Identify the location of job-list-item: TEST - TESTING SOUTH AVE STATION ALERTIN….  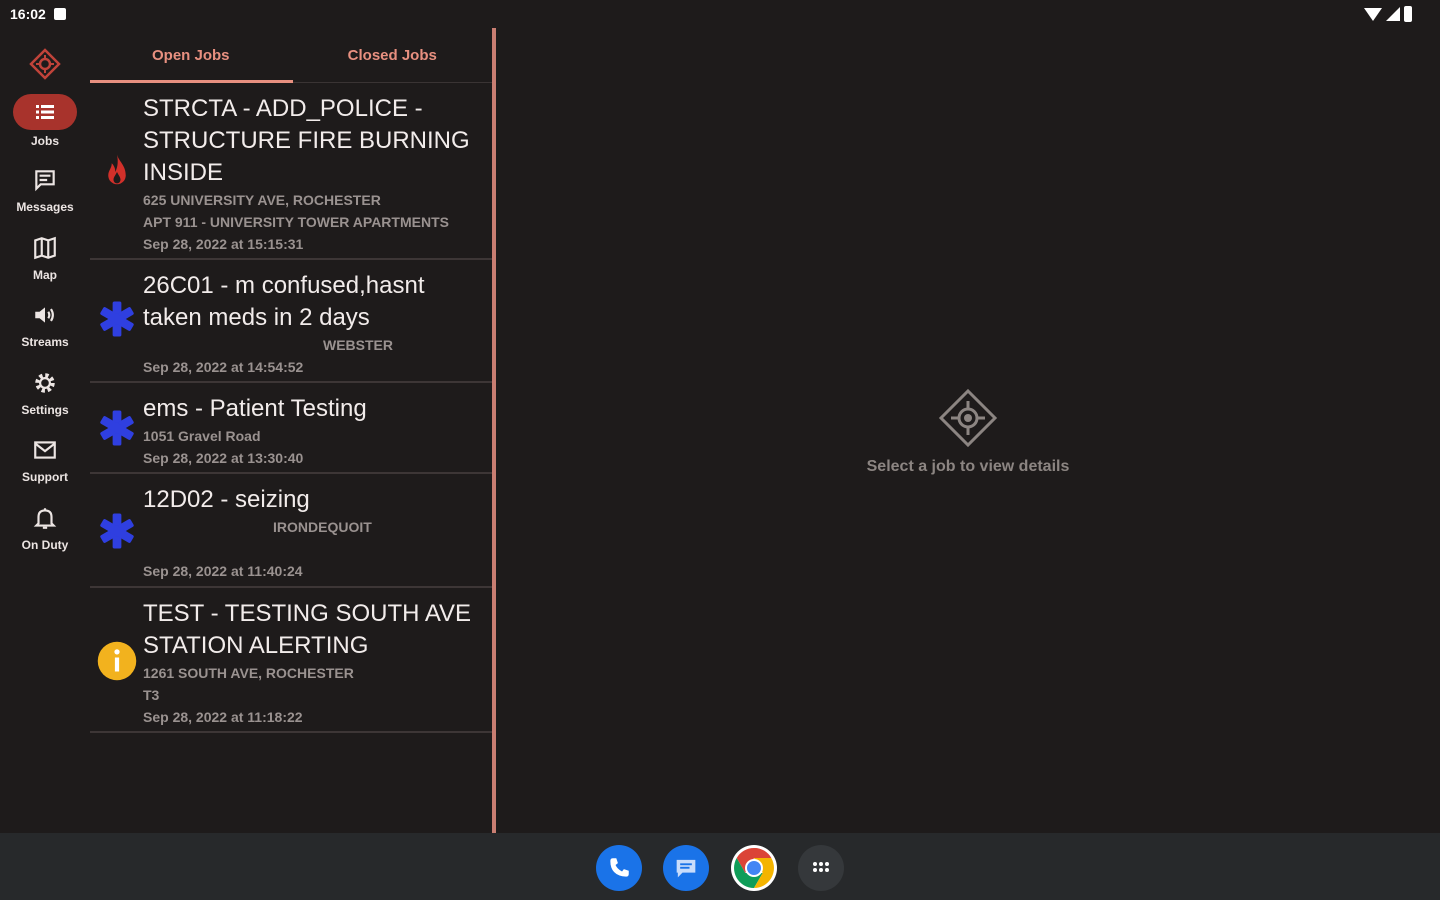
(291, 660).